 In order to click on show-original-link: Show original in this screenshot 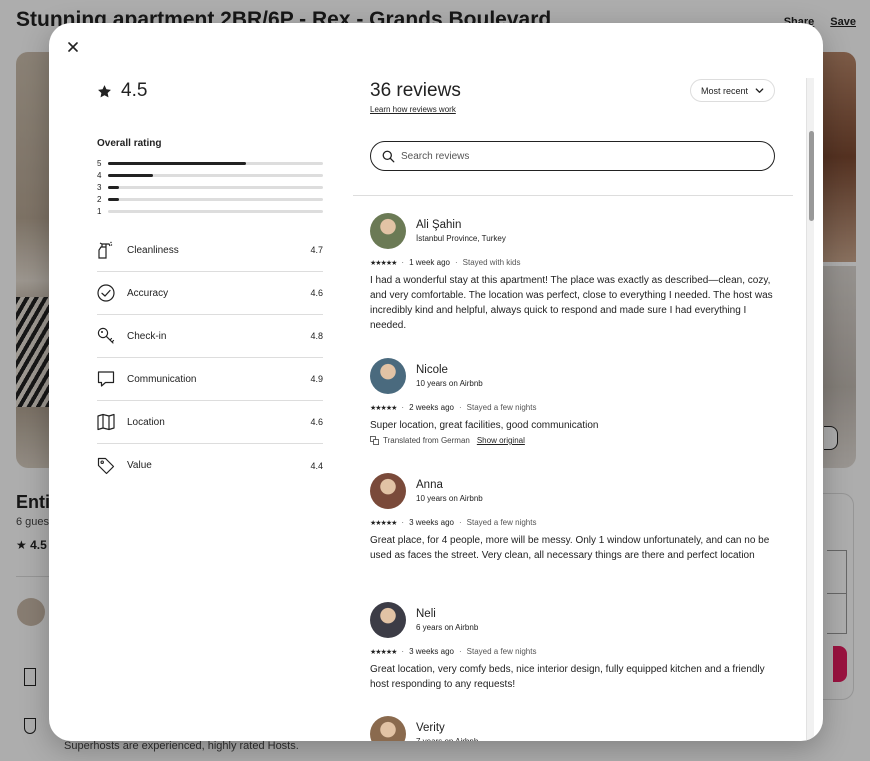, I will do `click(501, 440)`.